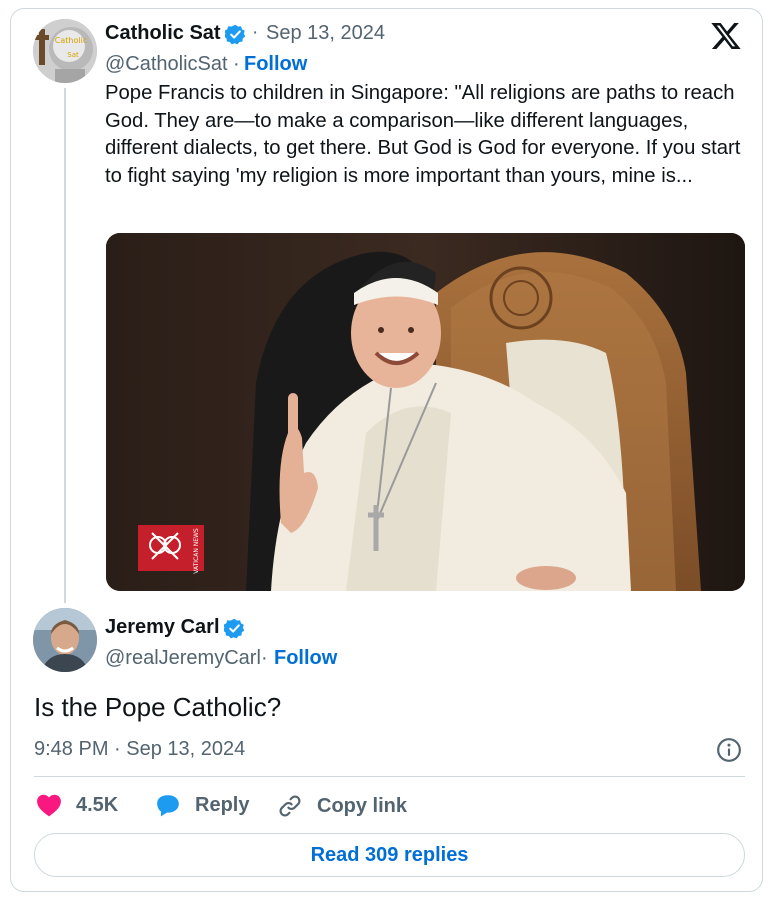 The height and width of the screenshot is (900, 773). What do you see at coordinates (65, 345) in the screenshot?
I see `thread-connector-line` at bounding box center [65, 345].